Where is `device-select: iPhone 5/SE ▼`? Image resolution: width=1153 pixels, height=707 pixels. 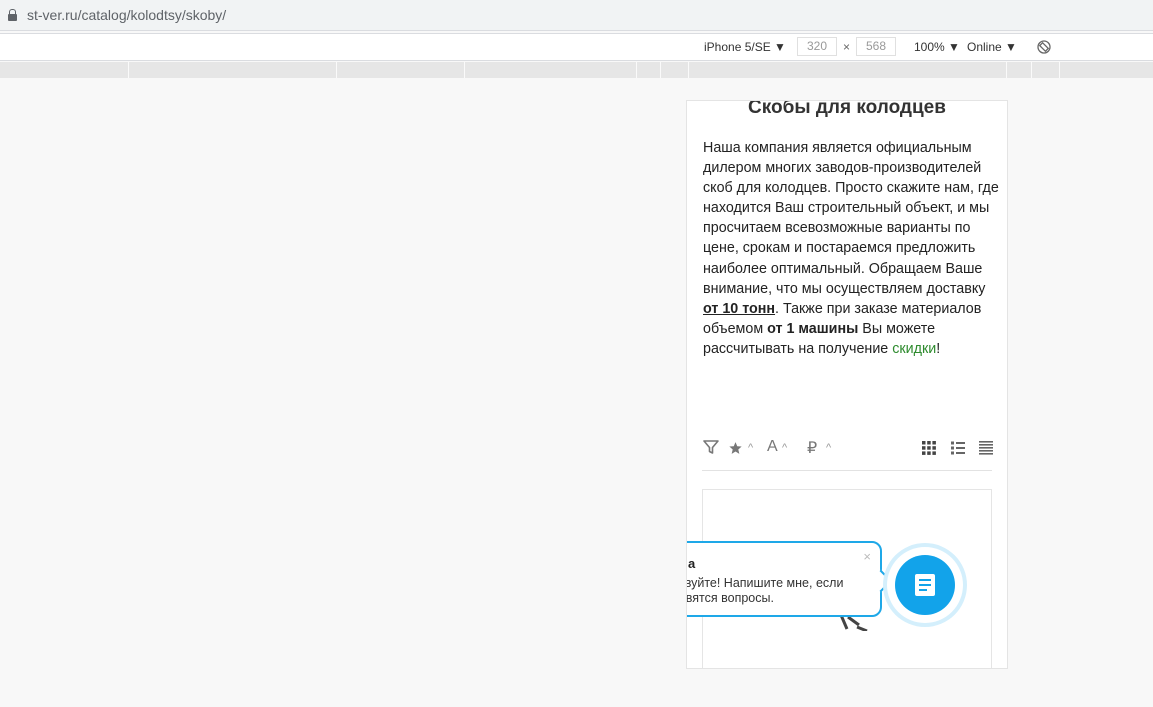 device-select: iPhone 5/SE ▼ is located at coordinates (745, 47).